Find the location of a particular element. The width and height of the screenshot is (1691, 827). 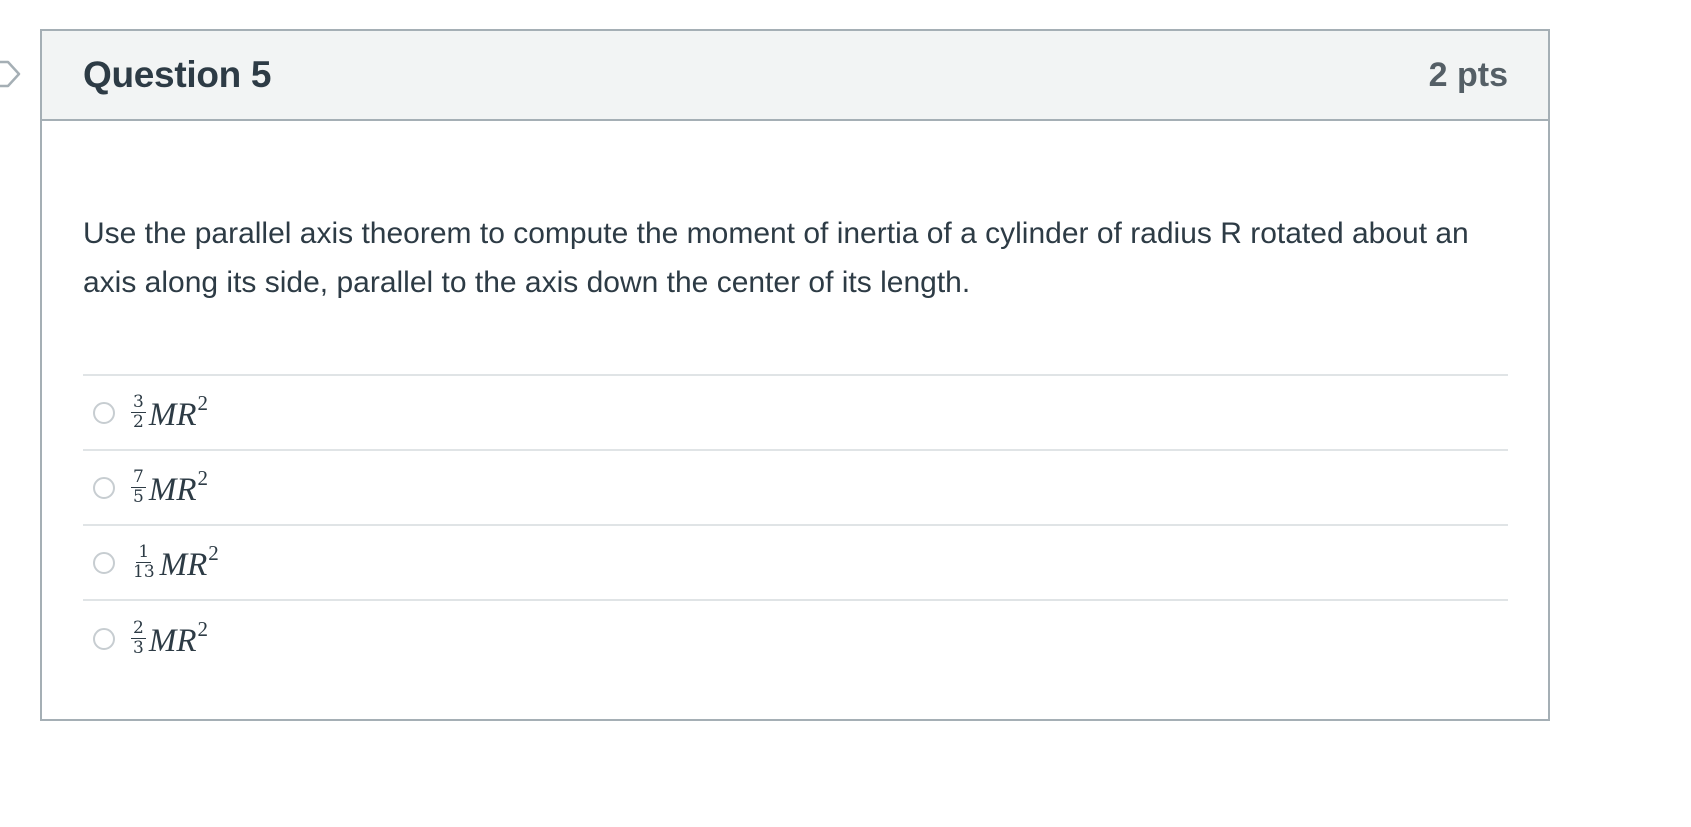

question-header: Question 5 2 pts is located at coordinates (795, 76).